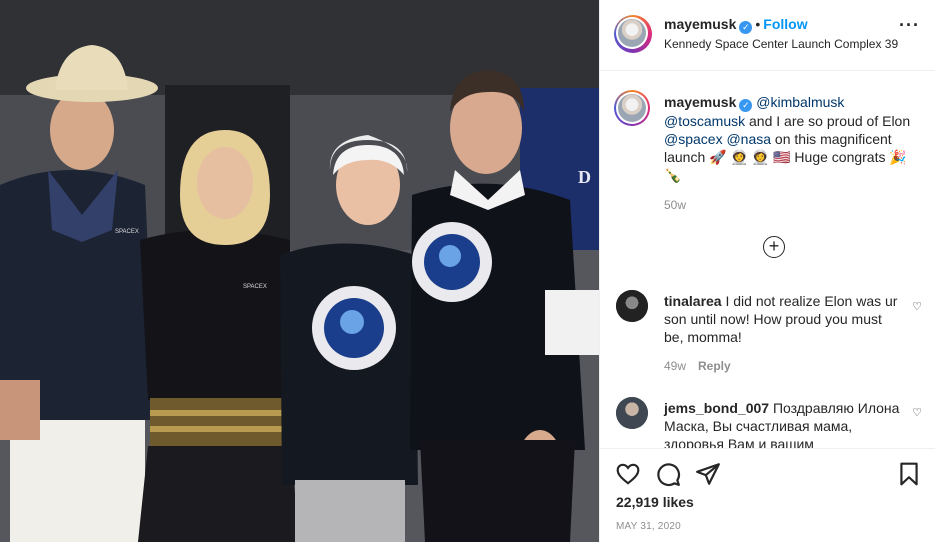 This screenshot has height=543, width=935. I want to click on mention-nasa: @nasa, so click(748, 139).